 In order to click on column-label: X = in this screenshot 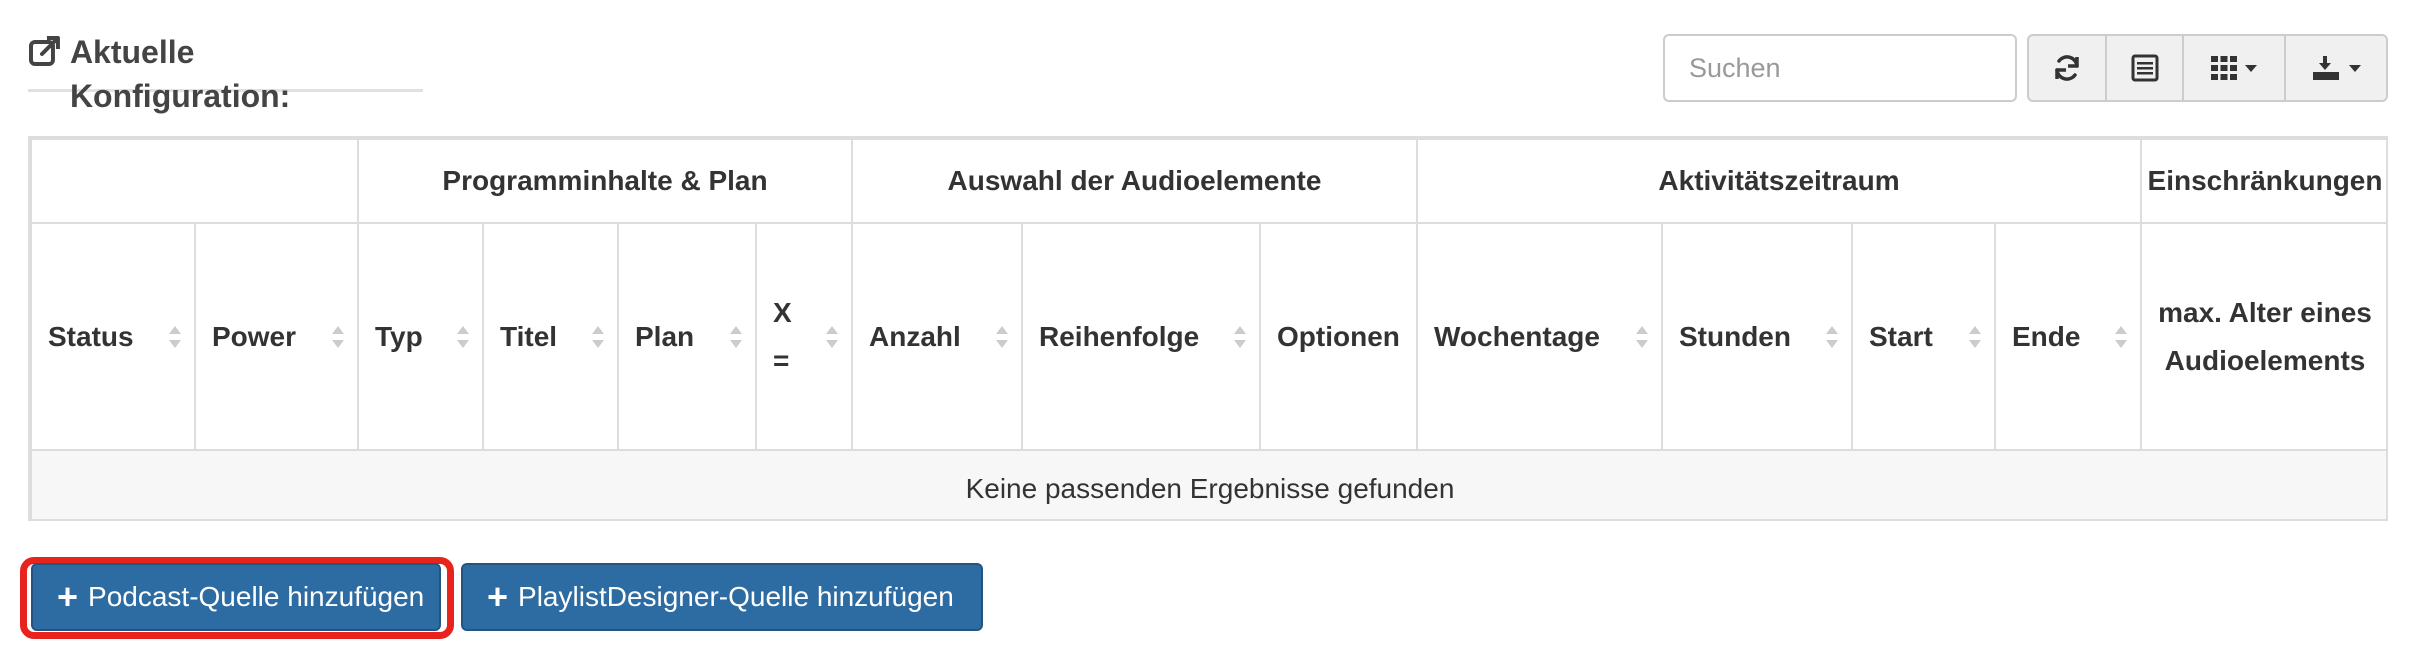, I will do `click(782, 336)`.